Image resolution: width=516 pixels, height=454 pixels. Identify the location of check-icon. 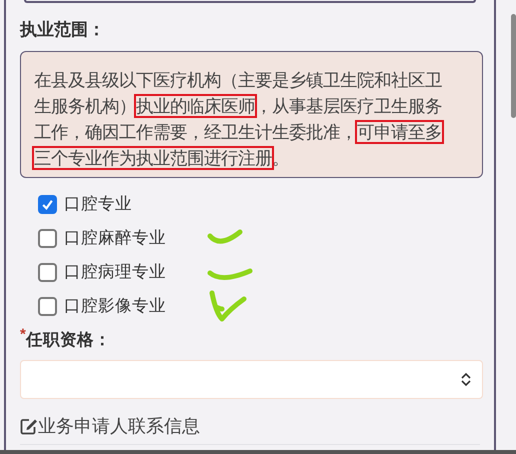
(47, 204).